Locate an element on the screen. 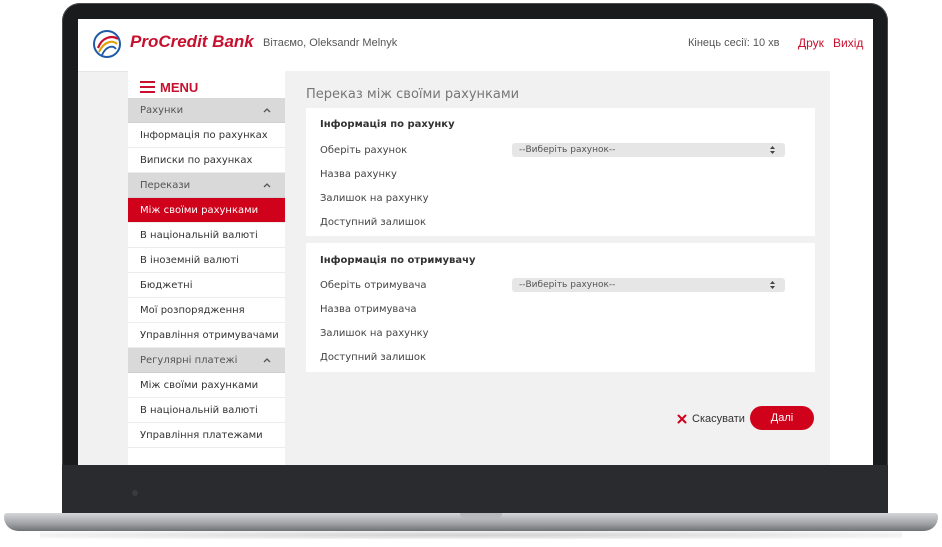  exit-link: Вихід is located at coordinates (848, 43).